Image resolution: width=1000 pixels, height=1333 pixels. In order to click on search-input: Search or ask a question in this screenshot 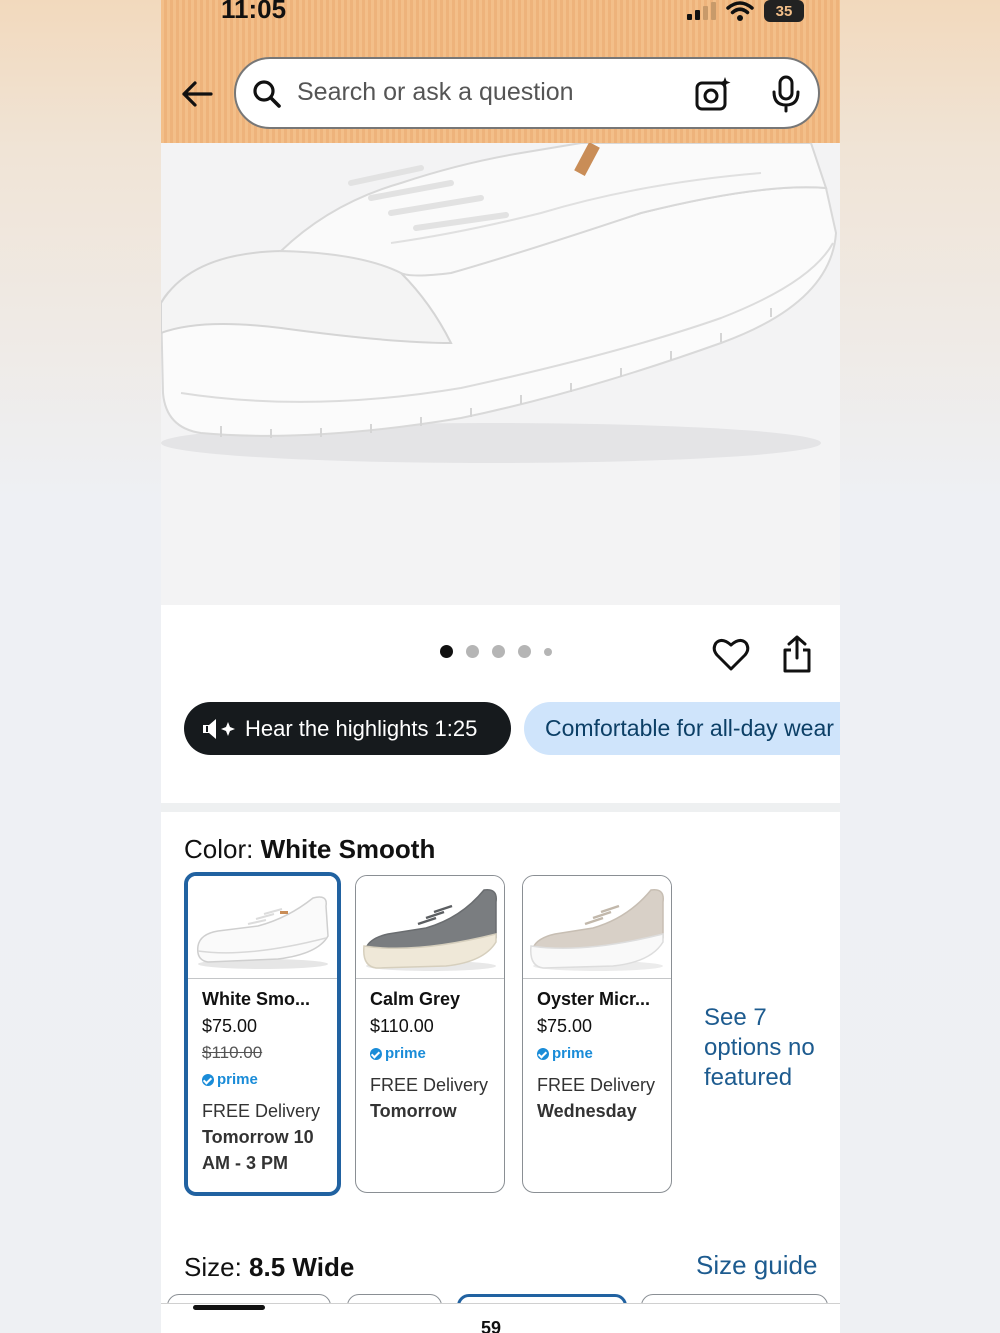, I will do `click(435, 92)`.